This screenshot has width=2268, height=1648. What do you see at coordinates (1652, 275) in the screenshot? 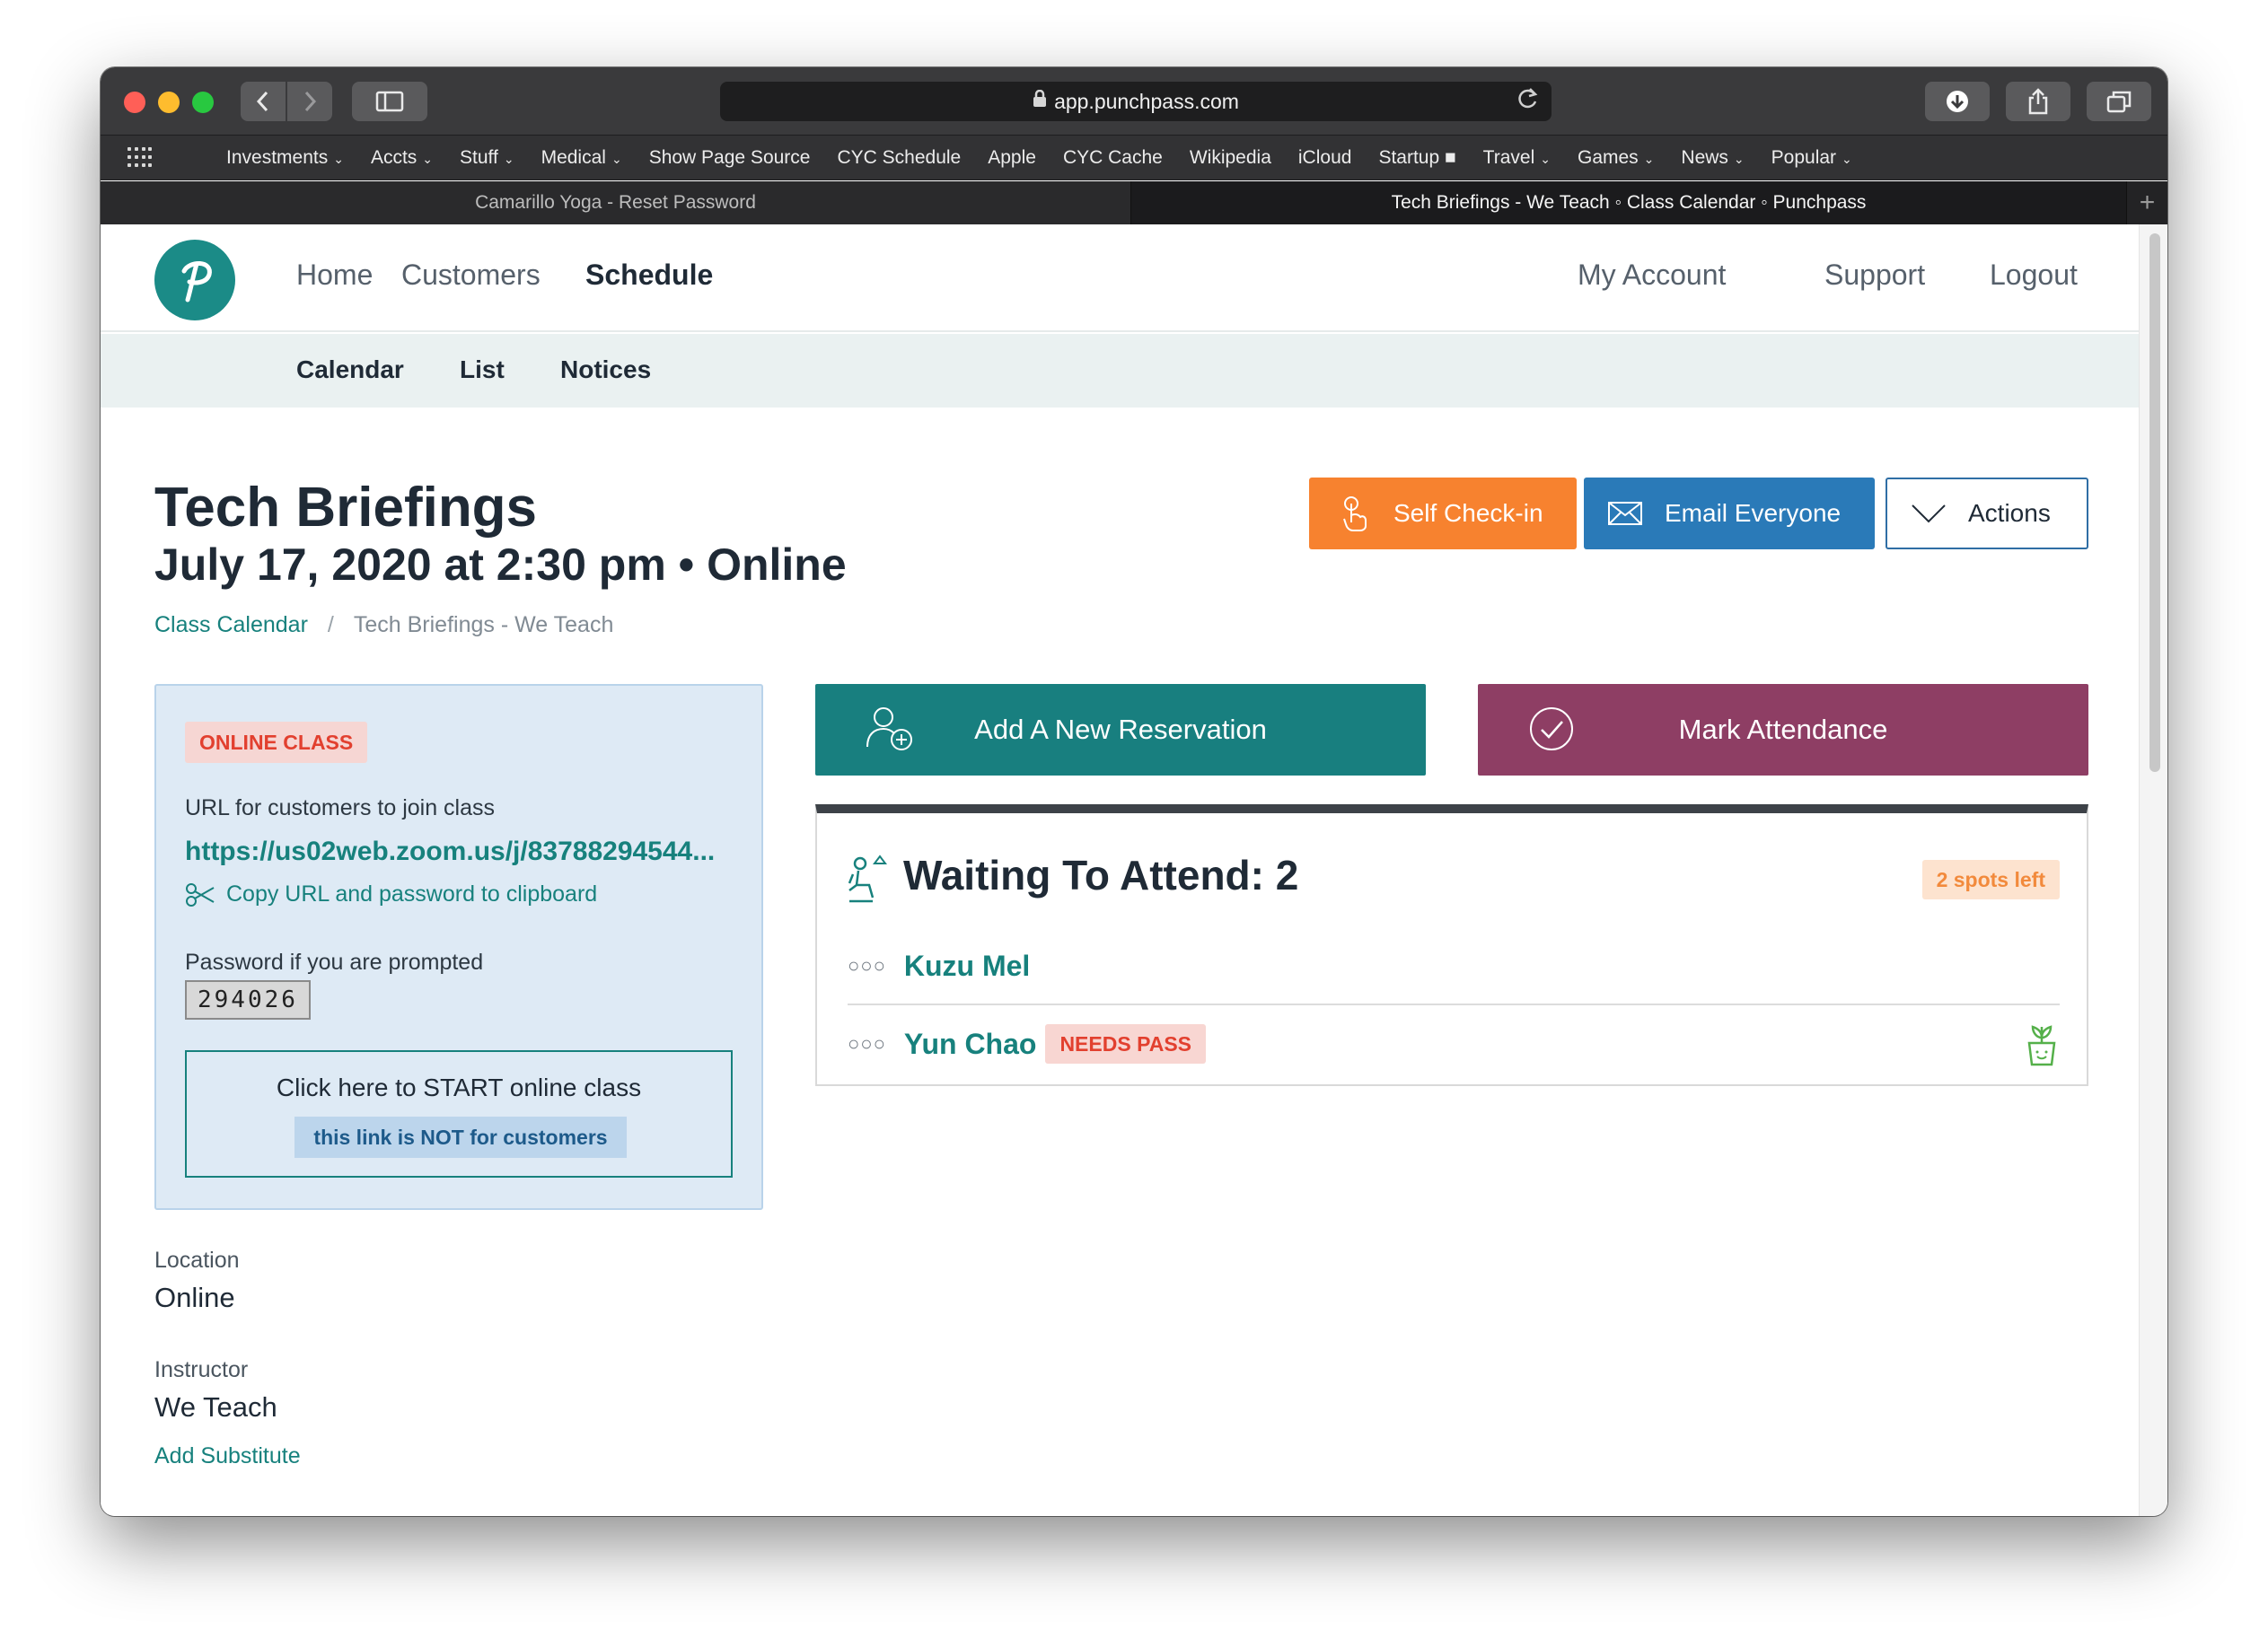
I see `nav-my-account: My Account` at bounding box center [1652, 275].